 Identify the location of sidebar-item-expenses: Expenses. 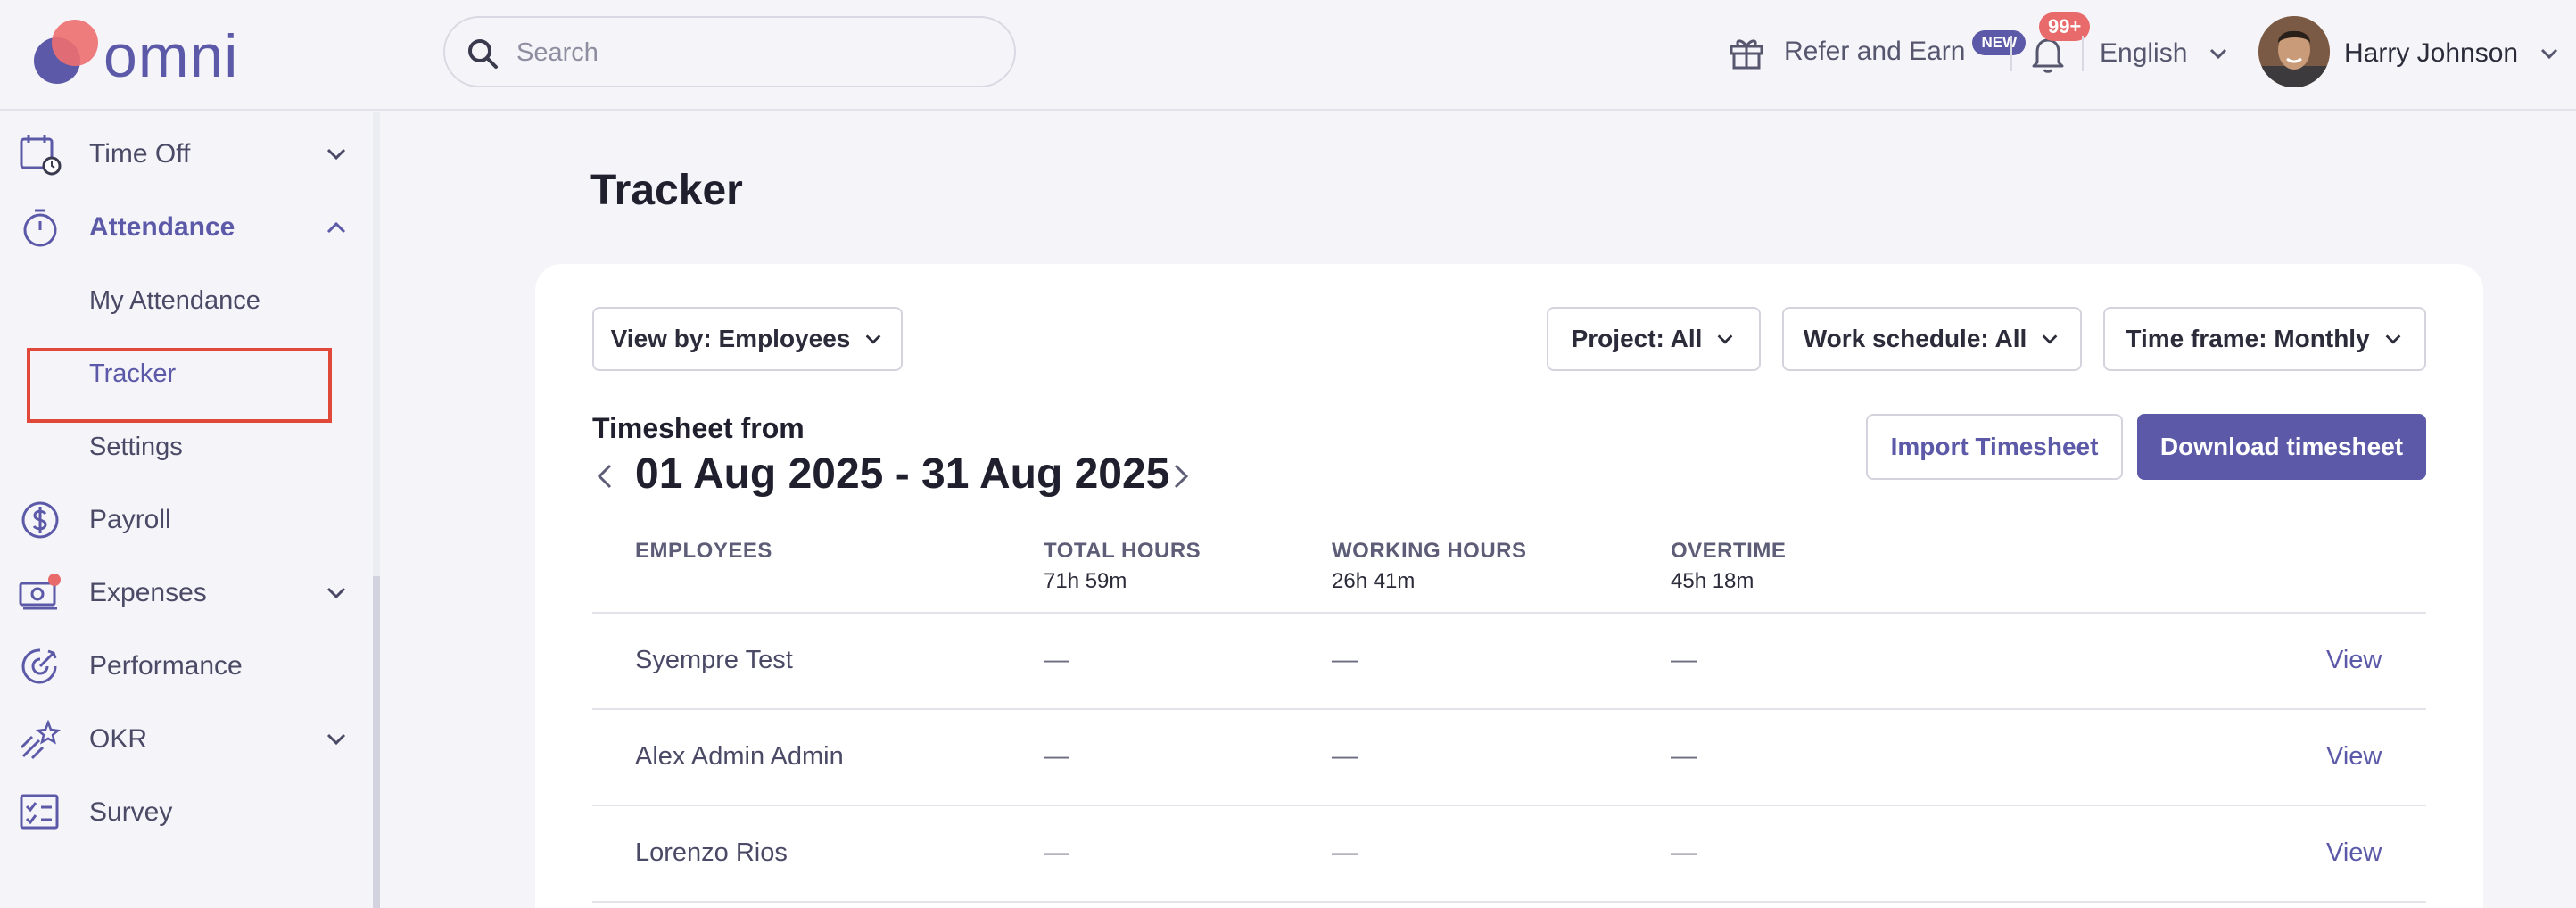
(183, 593).